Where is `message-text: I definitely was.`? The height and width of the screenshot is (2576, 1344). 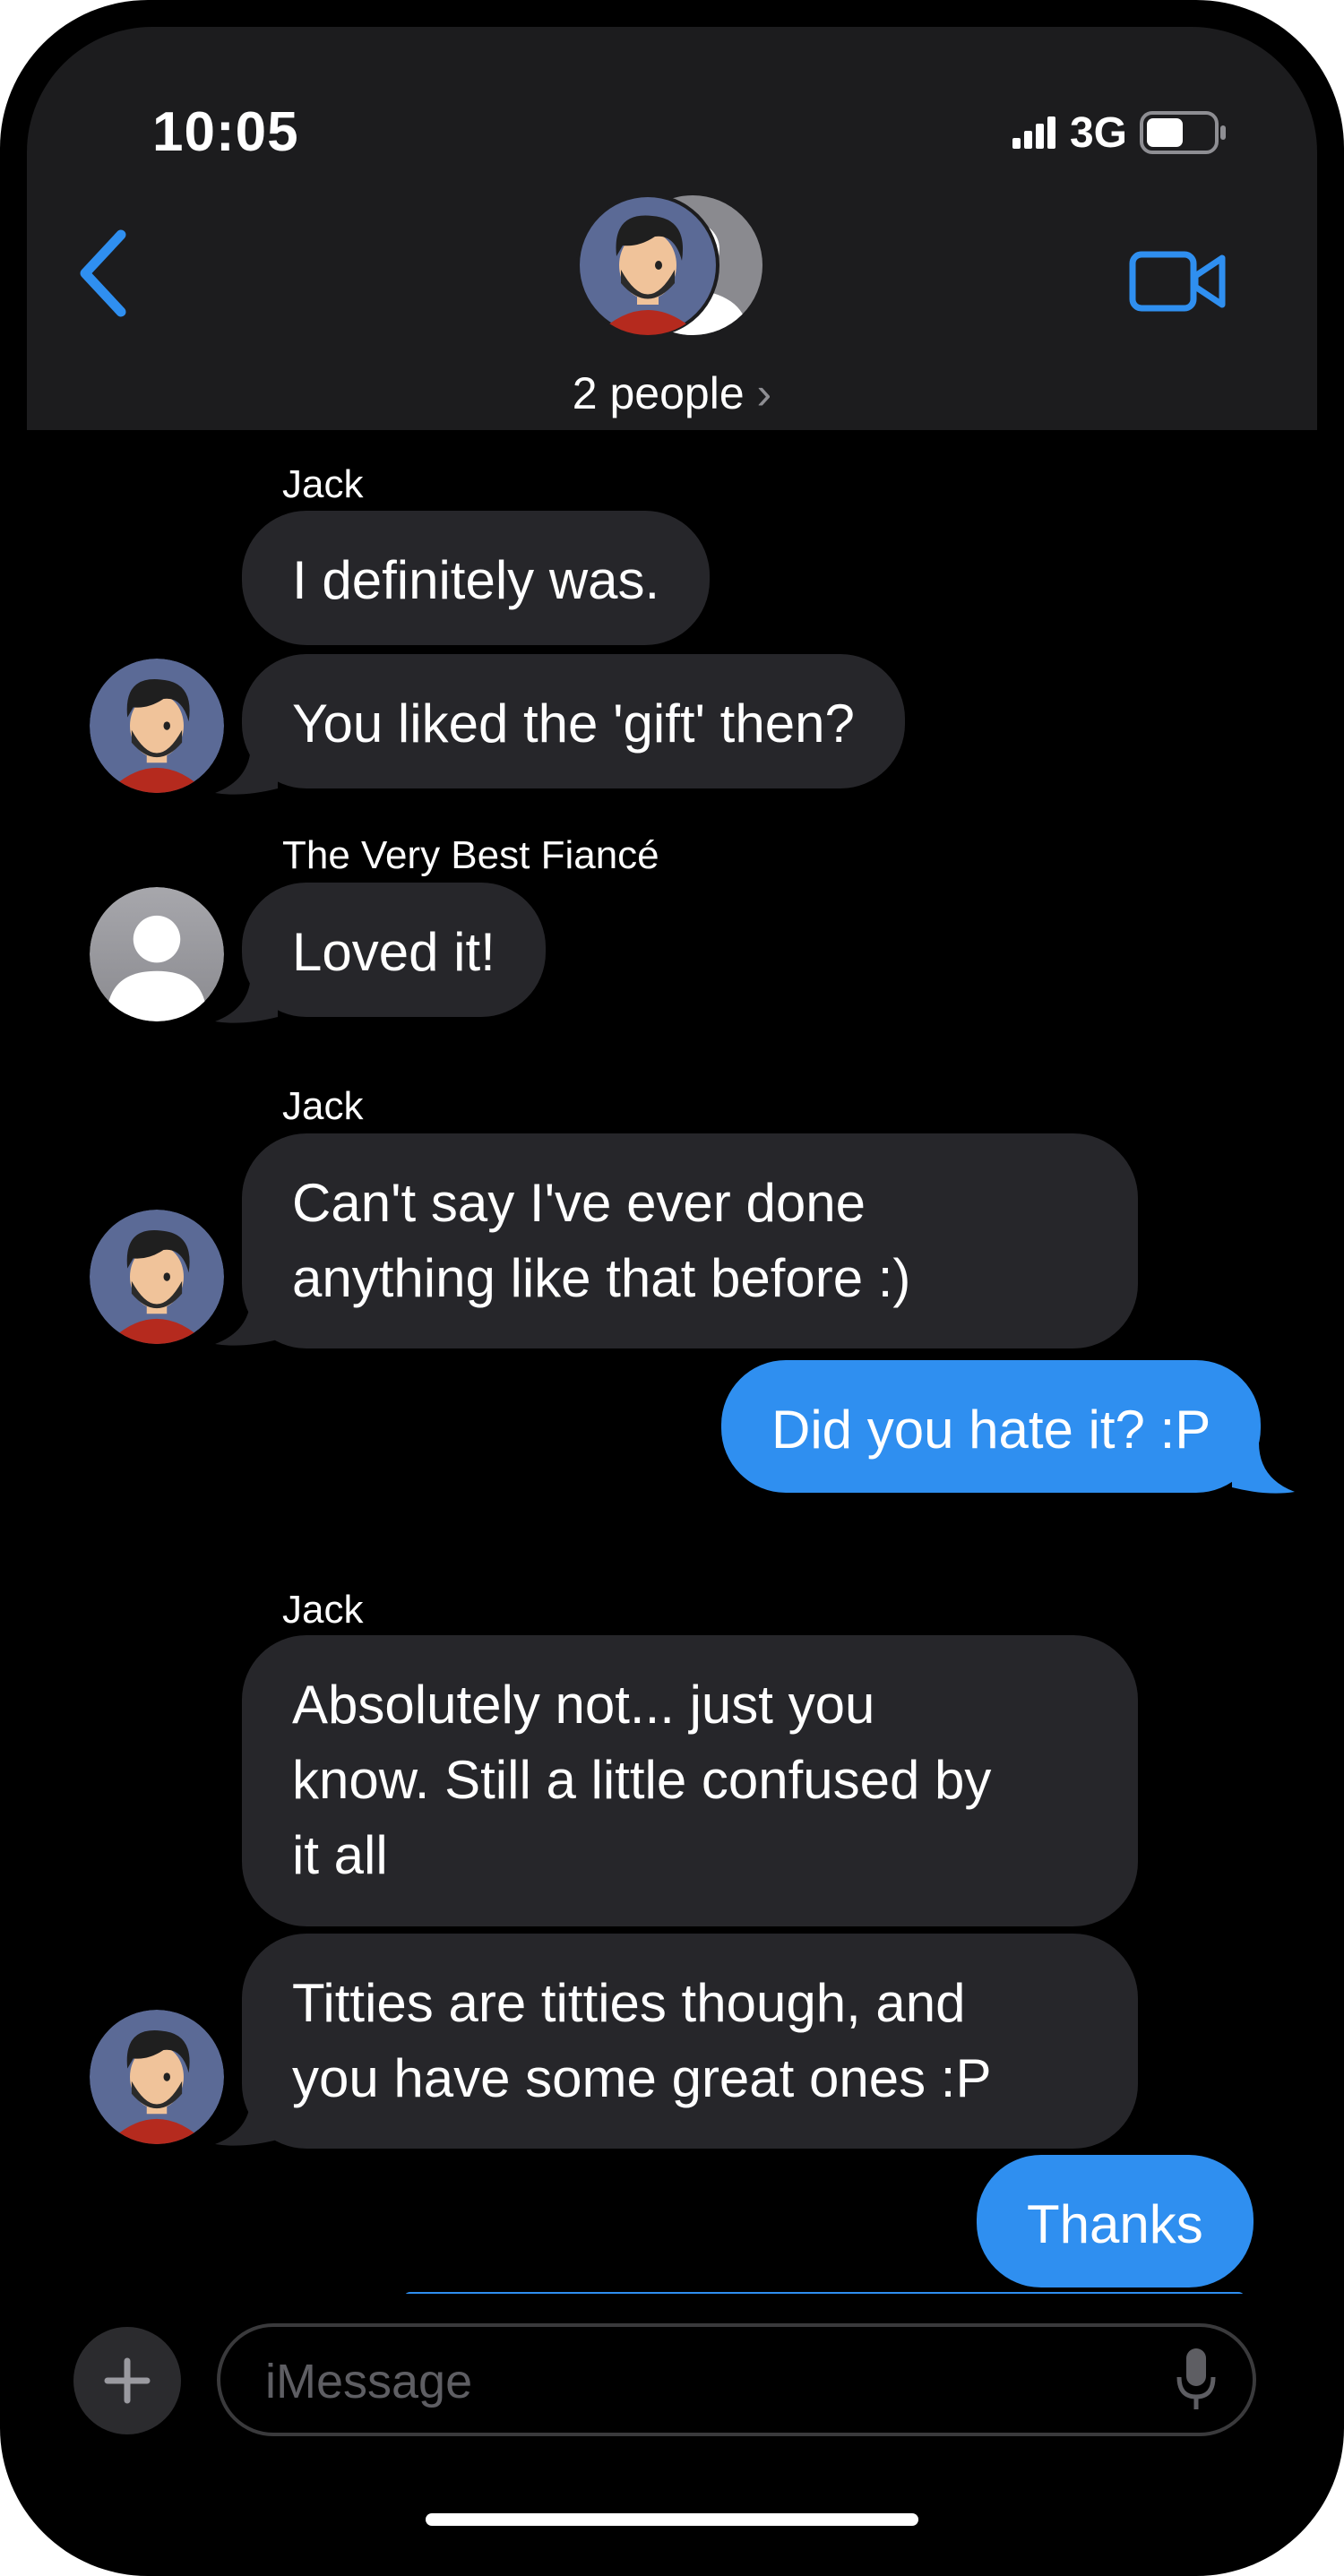 message-text: I definitely was. is located at coordinates (476, 580).